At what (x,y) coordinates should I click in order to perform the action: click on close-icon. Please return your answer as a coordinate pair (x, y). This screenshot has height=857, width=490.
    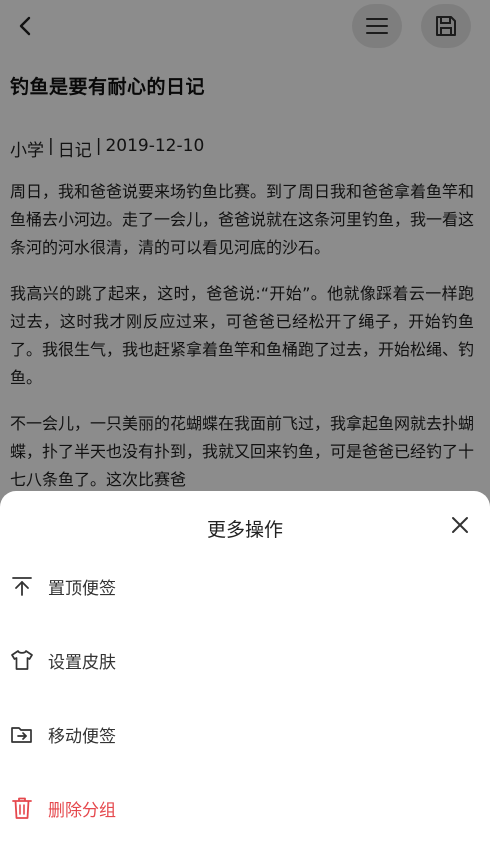
    Looking at the image, I should click on (460, 525).